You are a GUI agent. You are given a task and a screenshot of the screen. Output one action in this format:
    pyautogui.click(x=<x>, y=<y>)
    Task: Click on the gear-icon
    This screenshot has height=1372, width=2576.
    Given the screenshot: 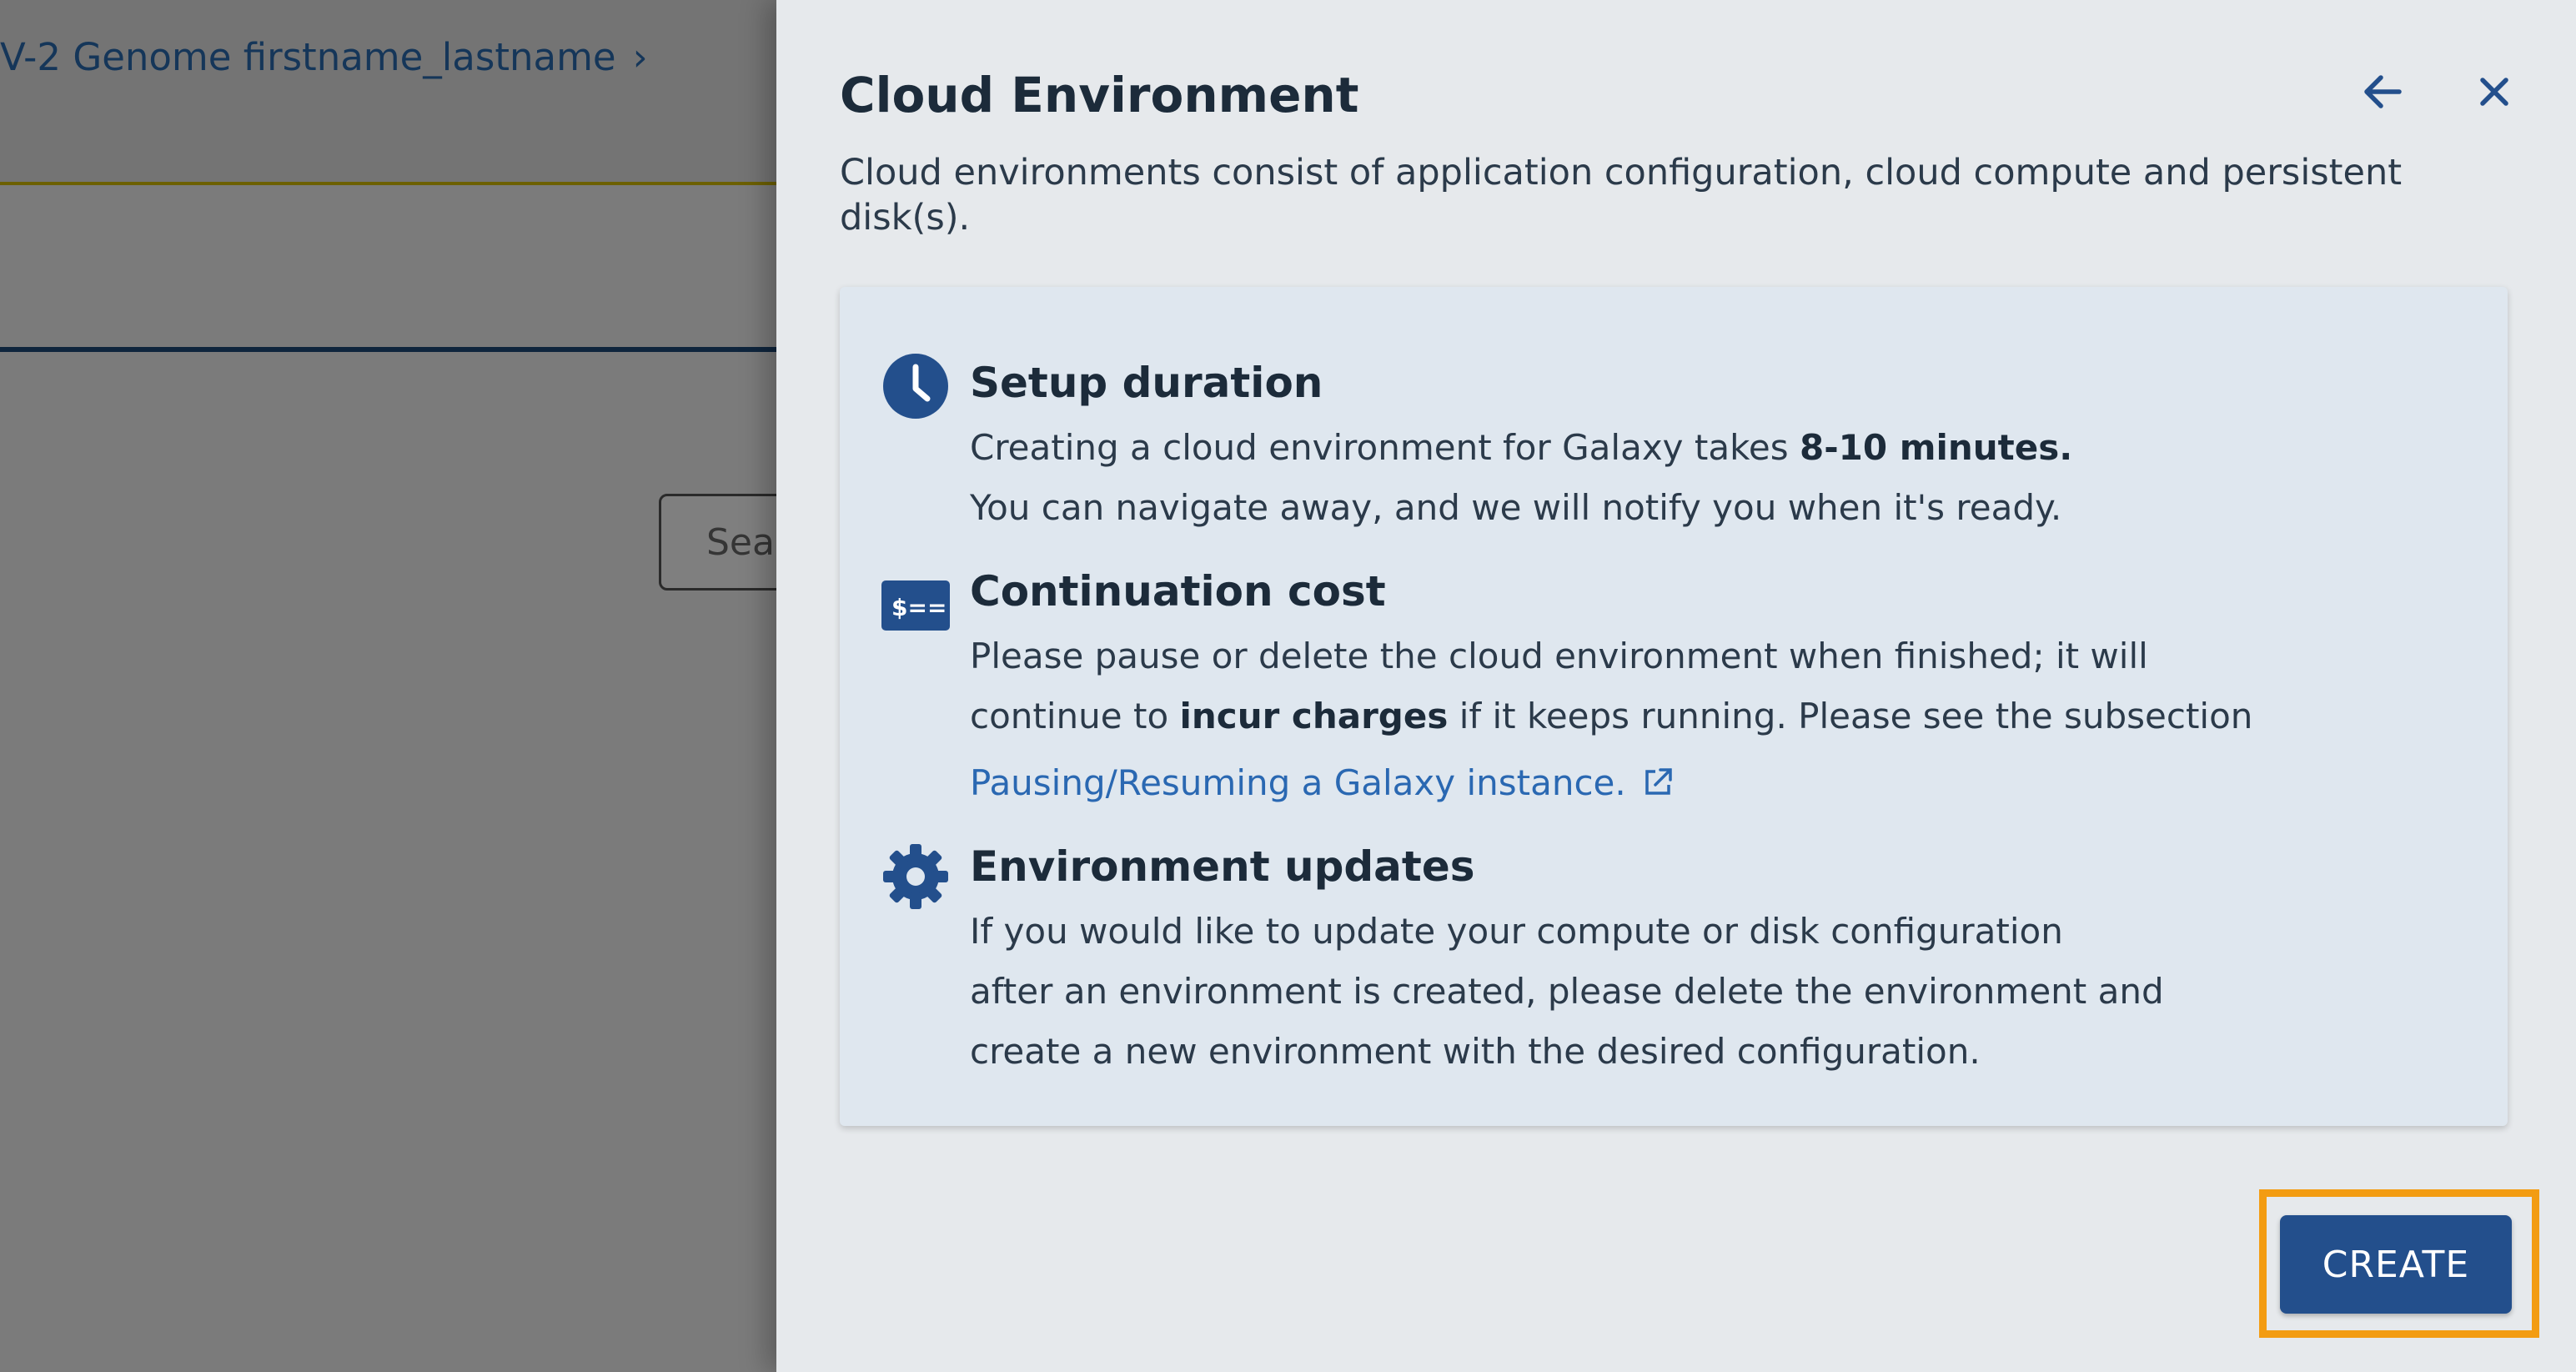 What is the action you would take?
    pyautogui.click(x=915, y=877)
    